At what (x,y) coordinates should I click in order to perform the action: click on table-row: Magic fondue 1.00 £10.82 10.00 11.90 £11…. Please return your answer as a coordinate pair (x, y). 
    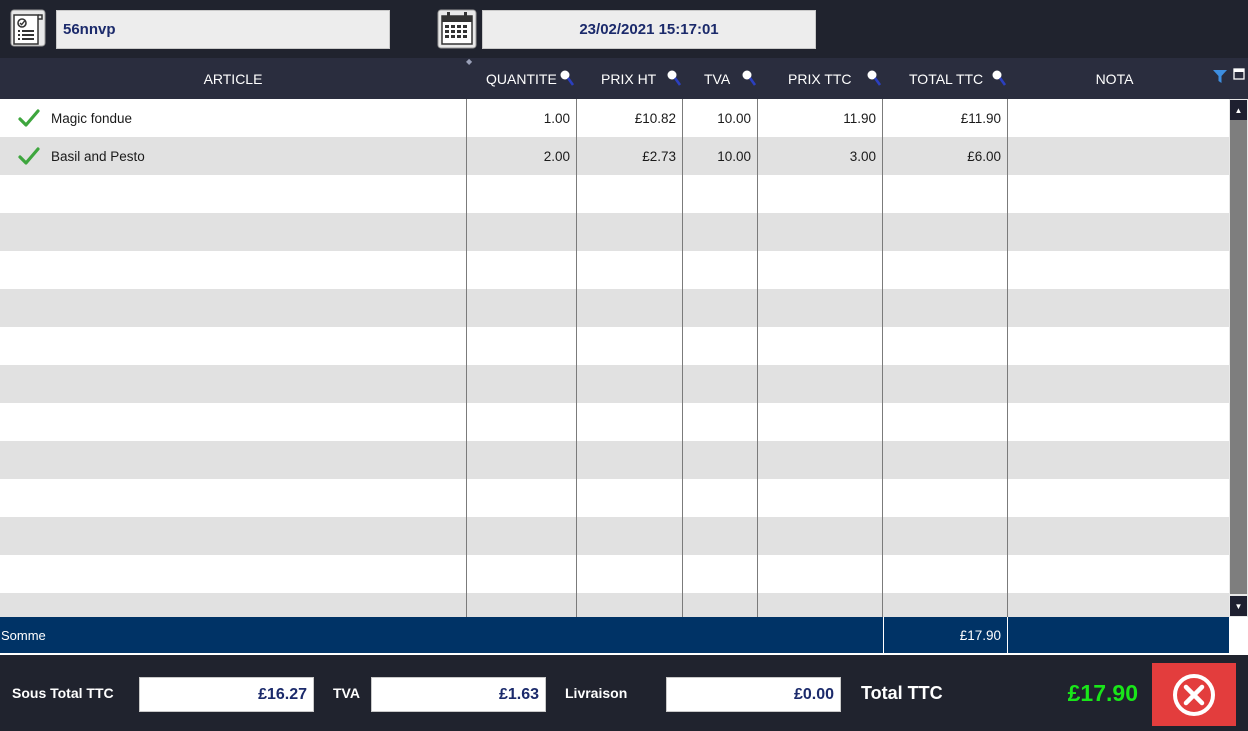
    Looking at the image, I should click on (614, 118).